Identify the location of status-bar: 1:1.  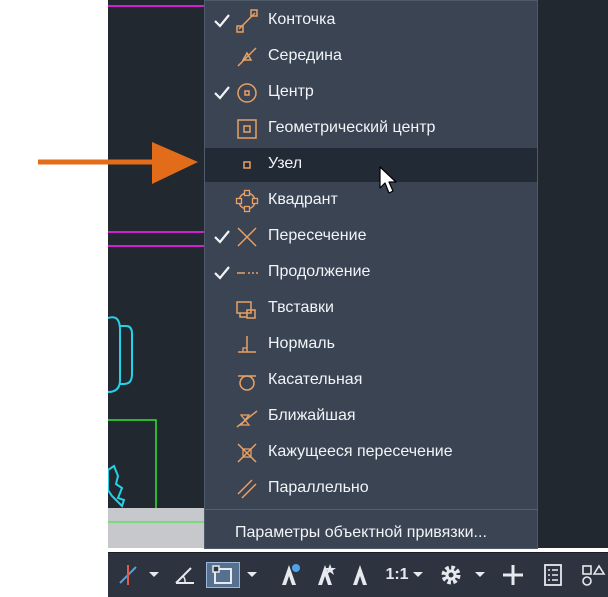
(358, 574).